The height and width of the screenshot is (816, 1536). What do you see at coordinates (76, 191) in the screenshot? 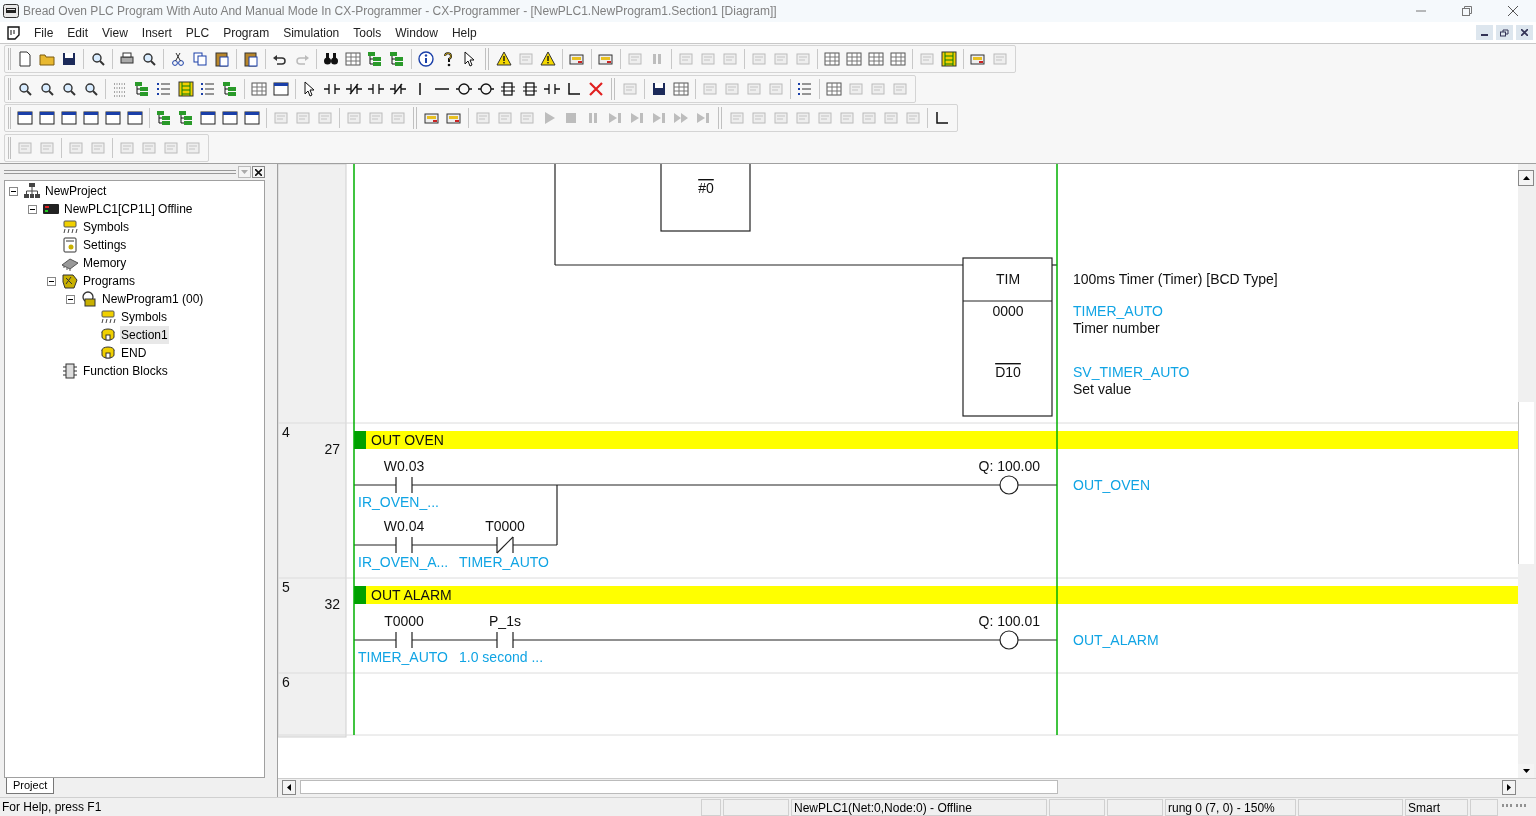
I see `tree-item: NewProject` at bounding box center [76, 191].